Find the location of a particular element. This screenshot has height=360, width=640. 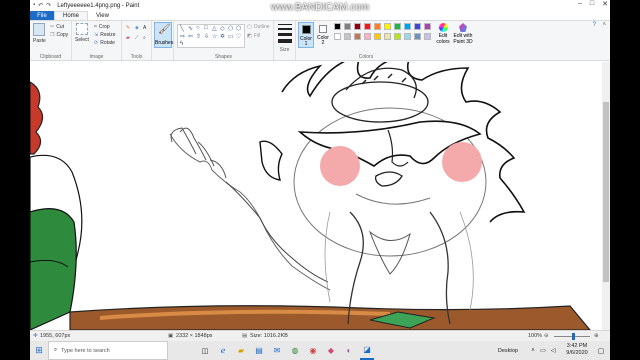

size-button is located at coordinates (285, 33).